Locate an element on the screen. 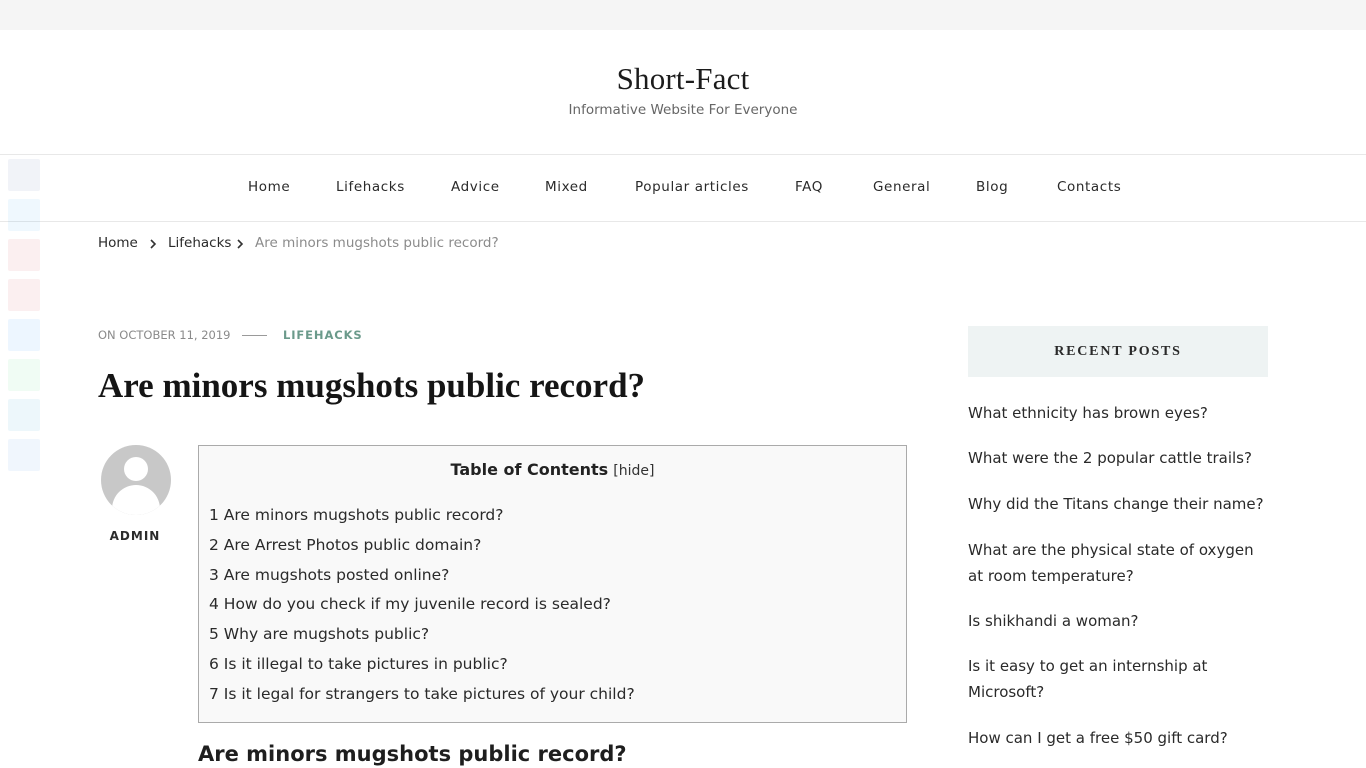  nav-item-blog: Blog is located at coordinates (992, 187).